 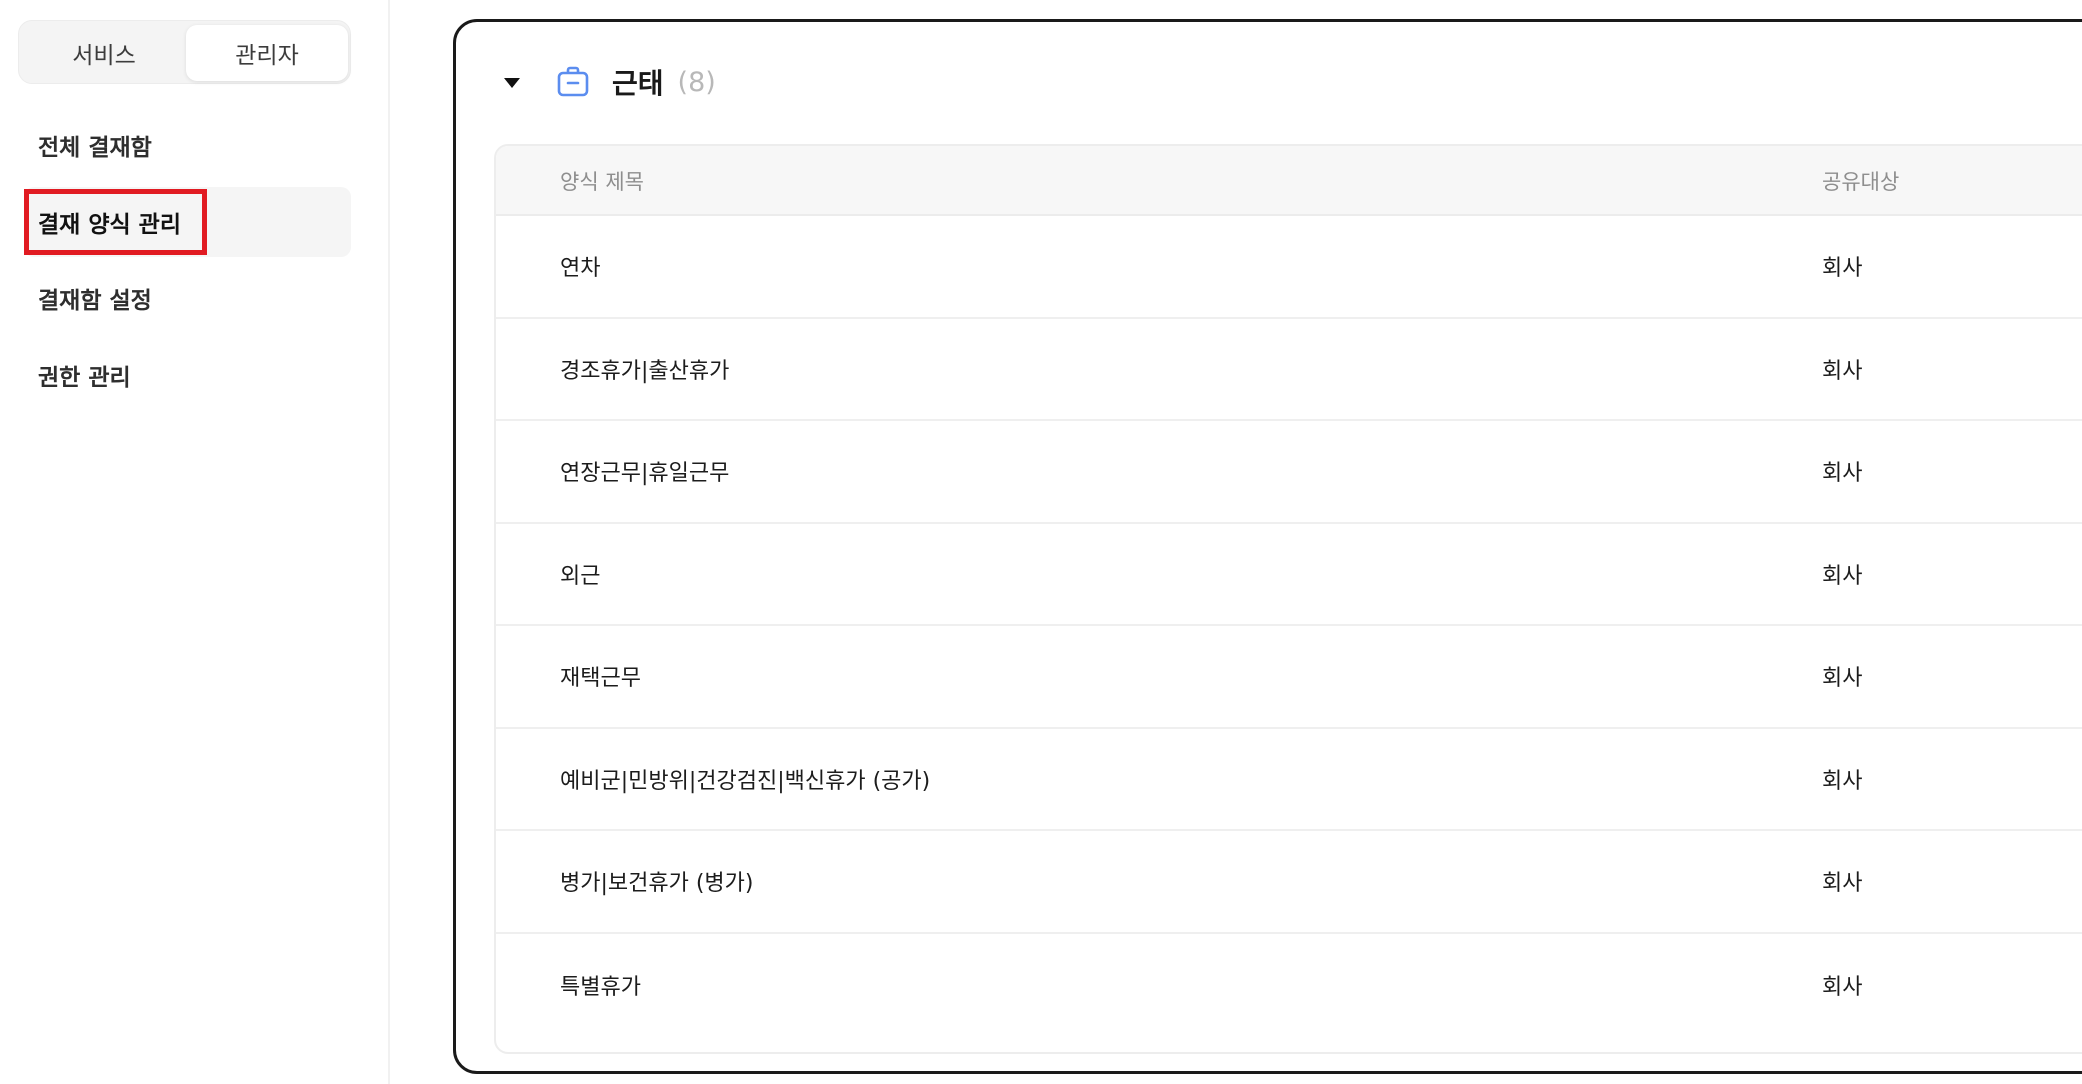 What do you see at coordinates (745, 779) in the screenshot?
I see `form-title-cell: 예비군|민방위|건강검진|백신휴가 (공가)` at bounding box center [745, 779].